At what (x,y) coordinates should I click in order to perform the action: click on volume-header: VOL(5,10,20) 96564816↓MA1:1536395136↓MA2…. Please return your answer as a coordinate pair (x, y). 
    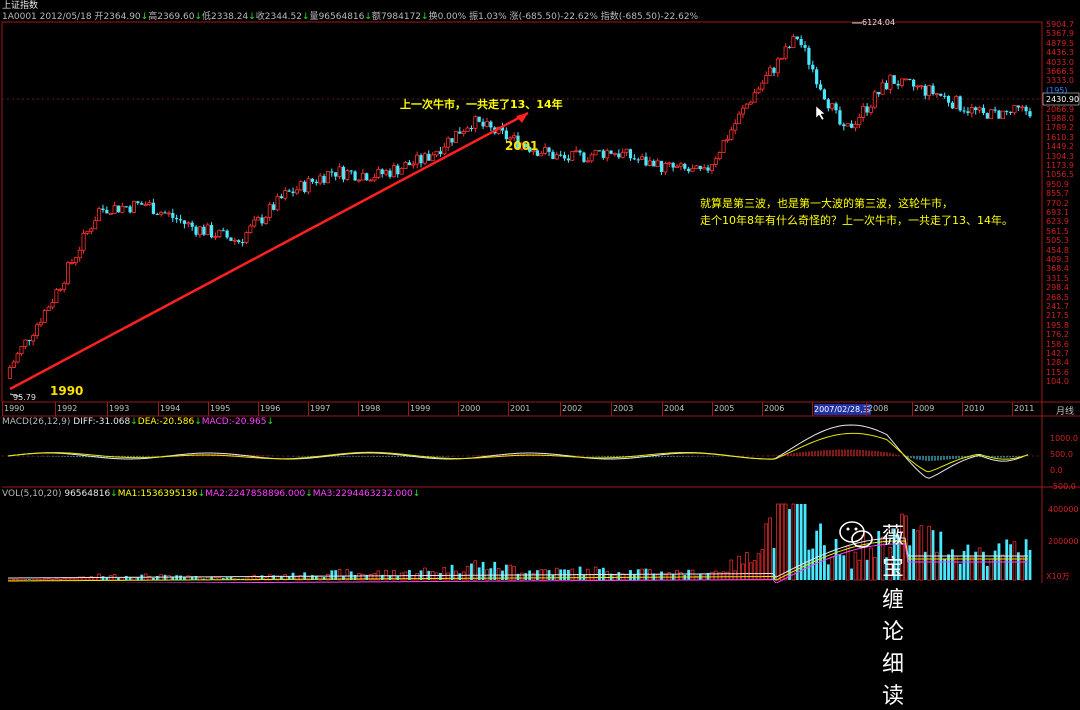
    Looking at the image, I should click on (211, 494).